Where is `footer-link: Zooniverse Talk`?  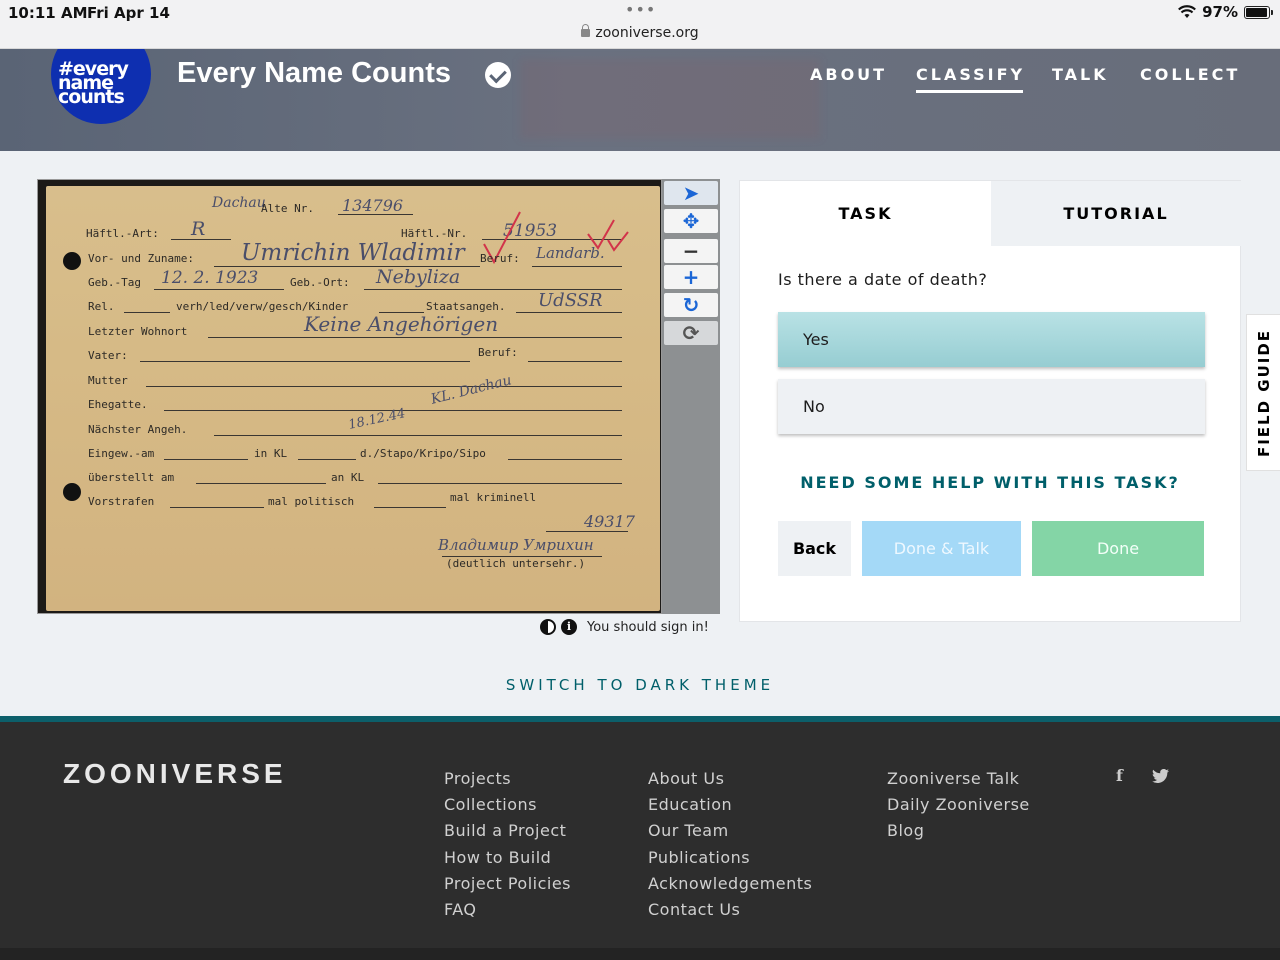
footer-link: Zooniverse Talk is located at coordinates (958, 779).